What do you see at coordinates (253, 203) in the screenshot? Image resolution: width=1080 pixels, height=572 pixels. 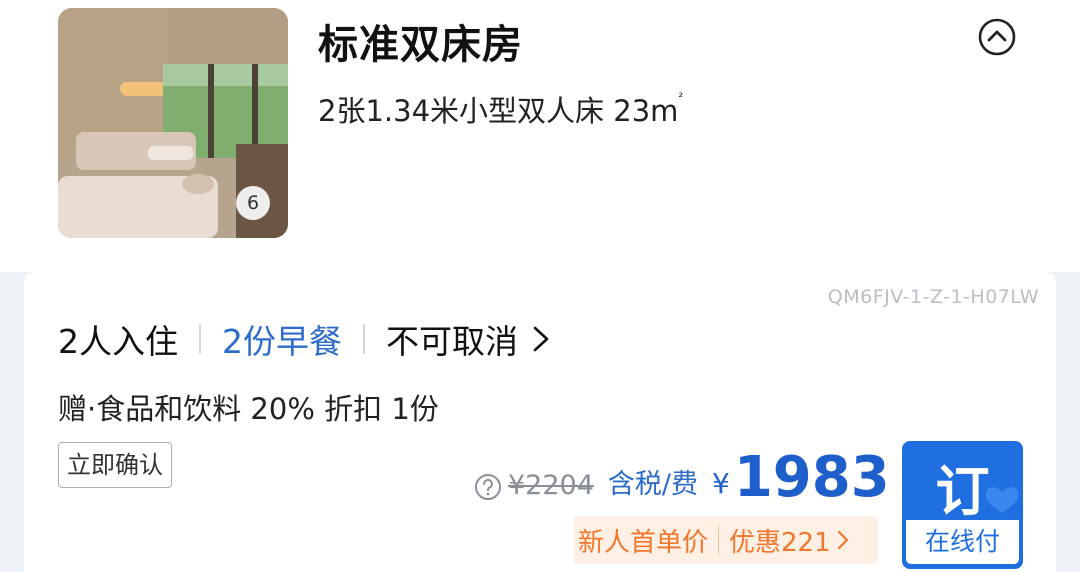 I see `photo-count-badge: 6` at bounding box center [253, 203].